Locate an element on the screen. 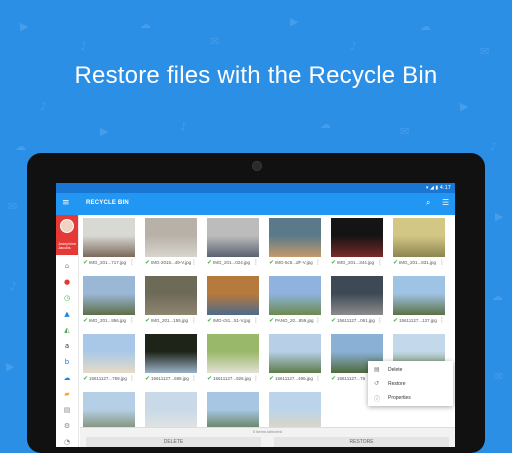 The width and height of the screenshot is (512, 453). context-menu-label: Properties is located at coordinates (399, 398).